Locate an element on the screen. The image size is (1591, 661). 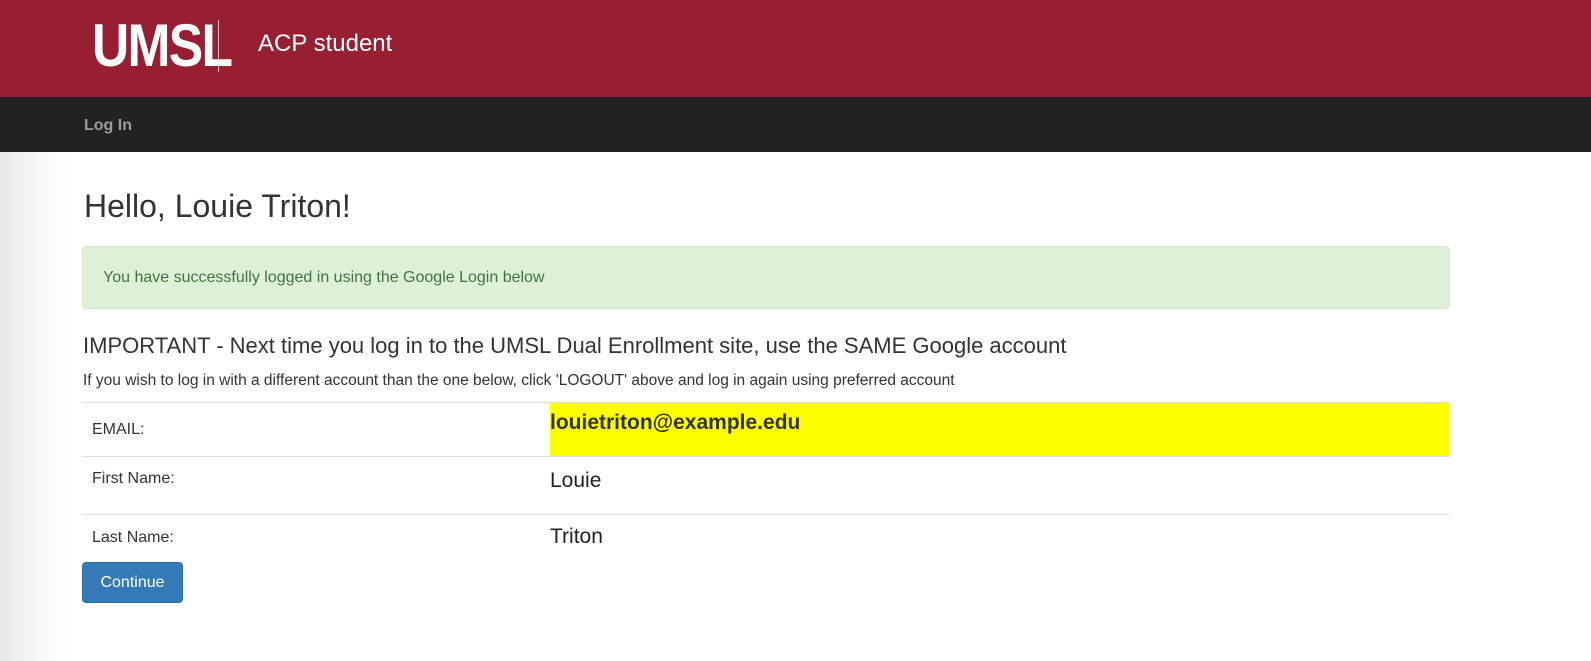
email-value: louietriton@example.edu is located at coordinates (1000, 429).